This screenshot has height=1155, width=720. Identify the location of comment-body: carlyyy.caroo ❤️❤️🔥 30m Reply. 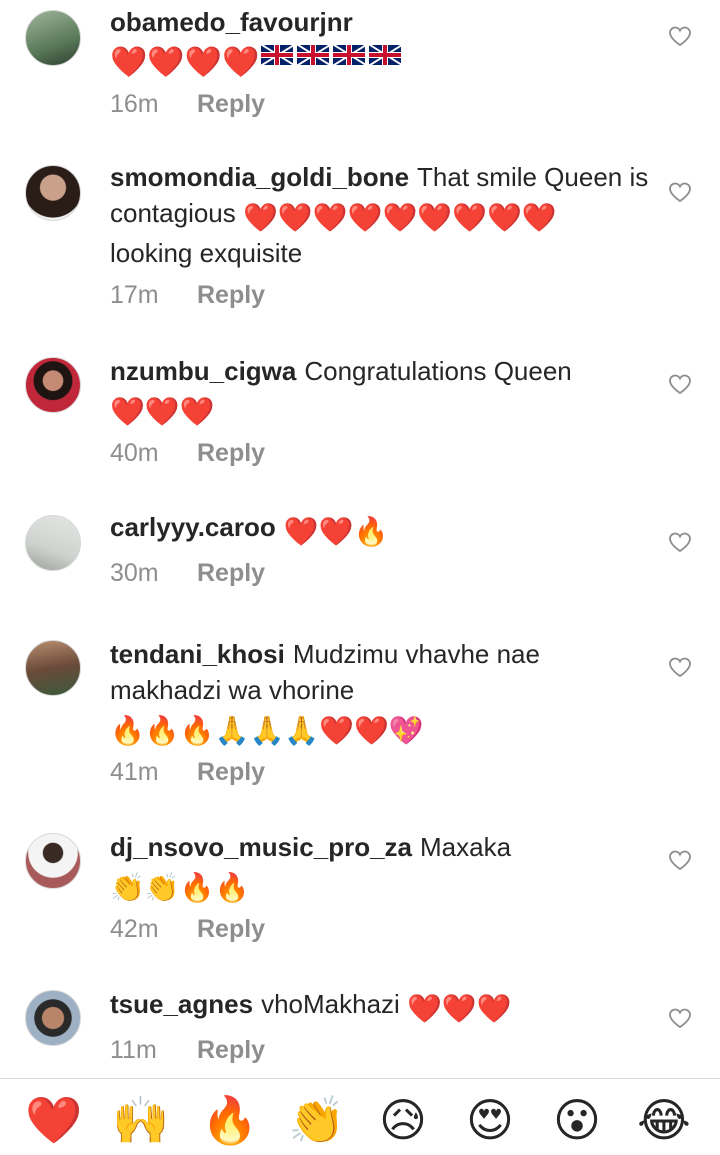
(380, 550).